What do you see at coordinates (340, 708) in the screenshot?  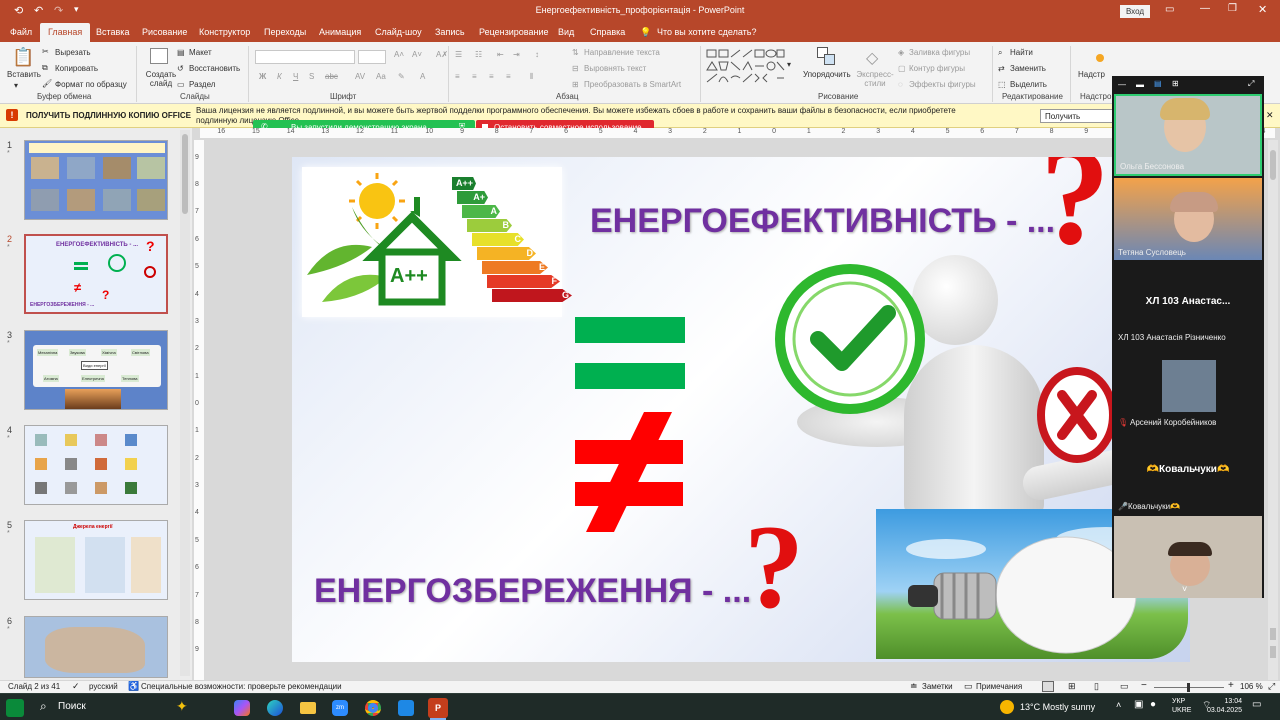 I see `app-zoom-icon: zm` at bounding box center [340, 708].